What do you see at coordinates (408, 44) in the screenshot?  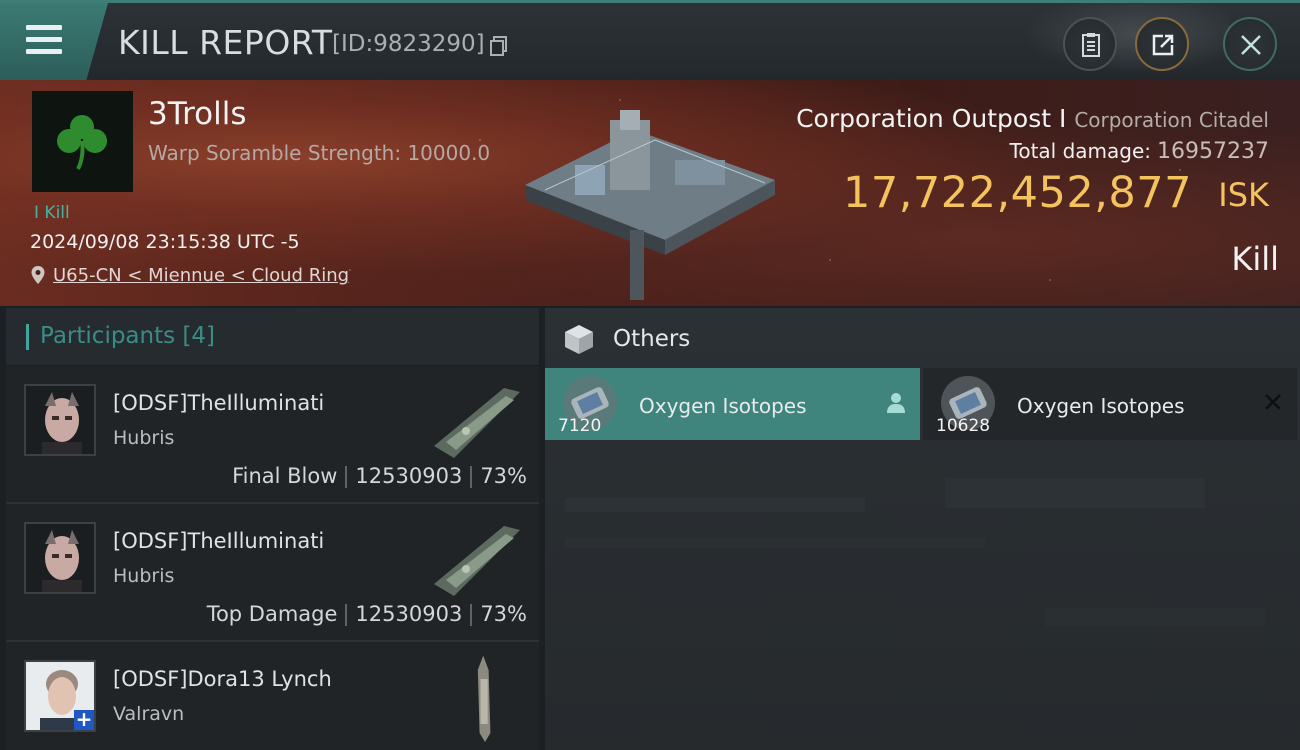 I see `report-id: [ID:9823290]` at bounding box center [408, 44].